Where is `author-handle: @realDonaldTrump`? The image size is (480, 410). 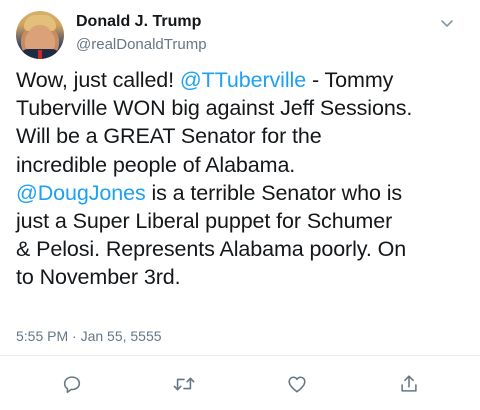 author-handle: @realDonaldTrump is located at coordinates (141, 44).